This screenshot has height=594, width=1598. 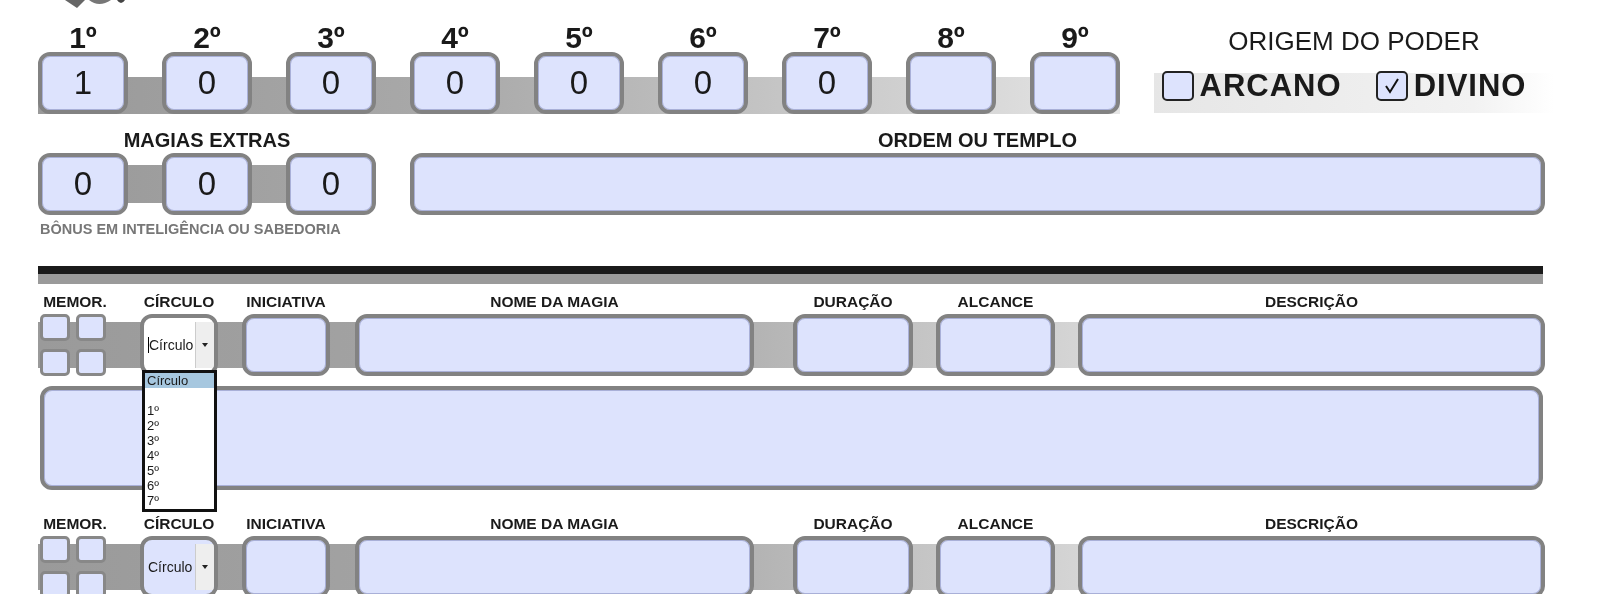 I want to click on level-label: 4º, so click(x=455, y=38).